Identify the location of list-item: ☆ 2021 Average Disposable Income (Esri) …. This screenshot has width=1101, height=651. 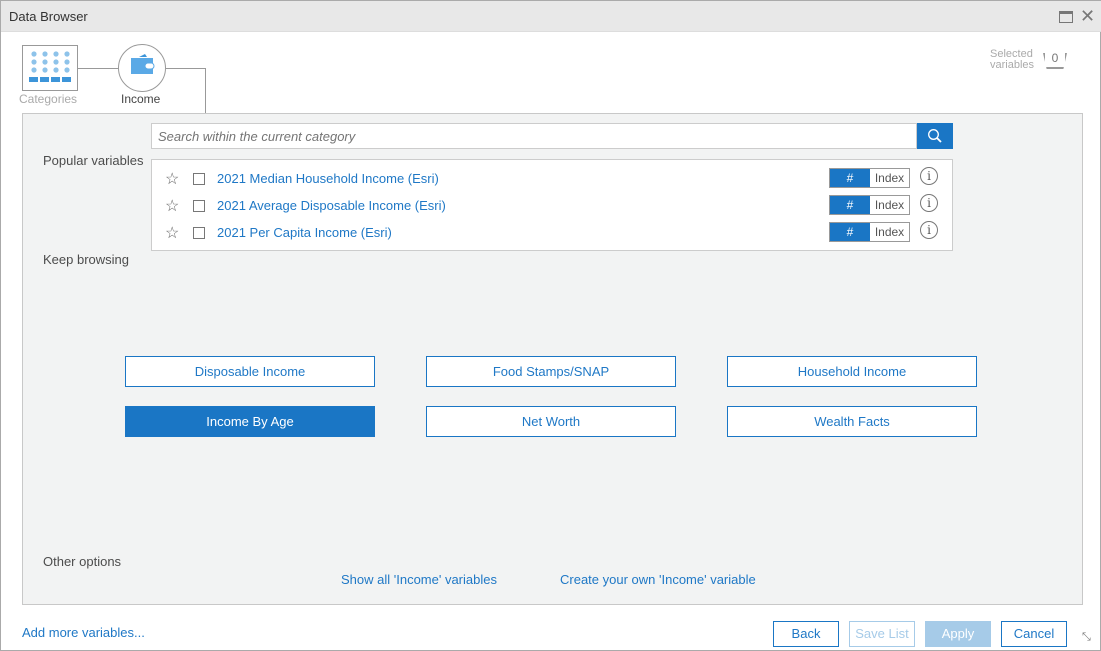
(552, 207).